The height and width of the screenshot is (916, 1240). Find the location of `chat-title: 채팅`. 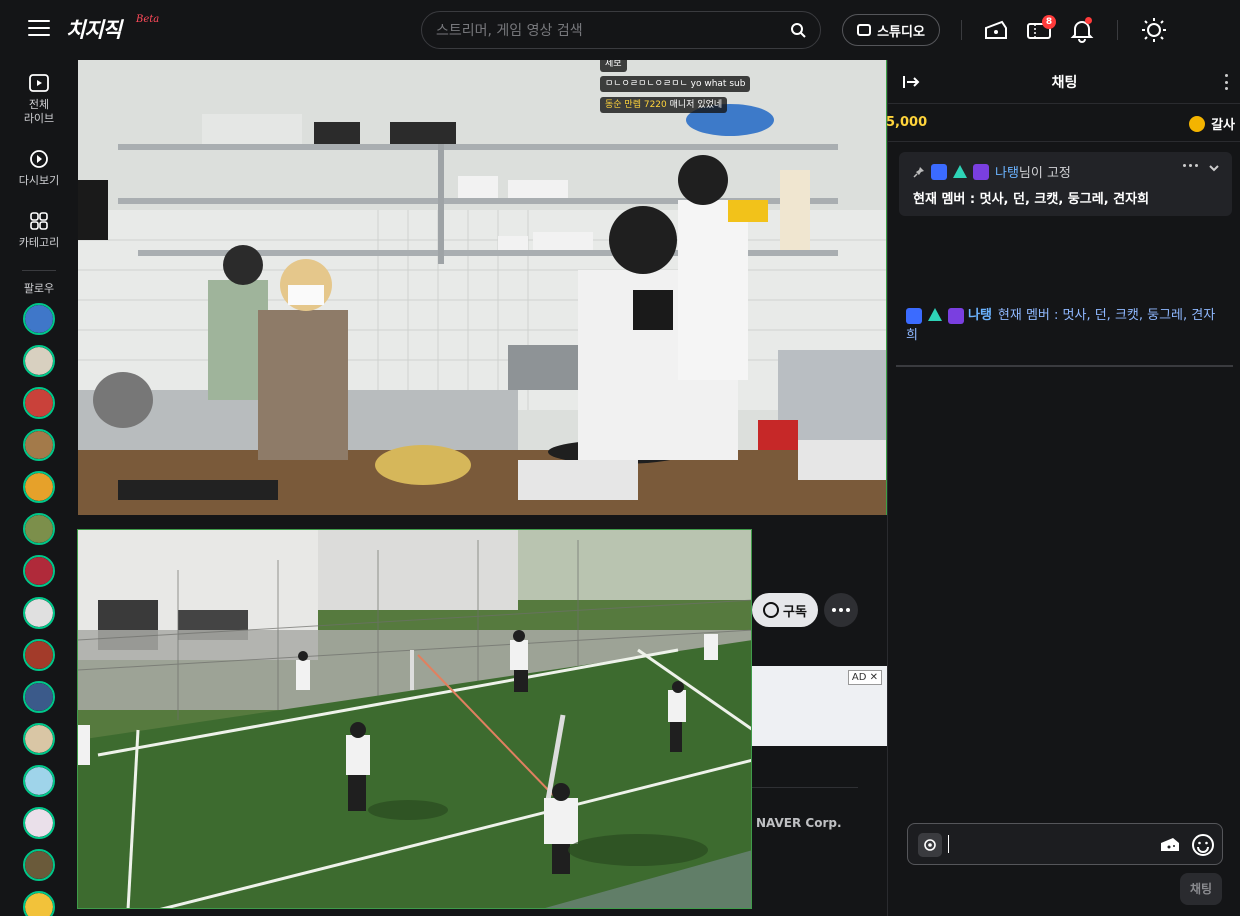

chat-title: 채팅 is located at coordinates (1064, 83).